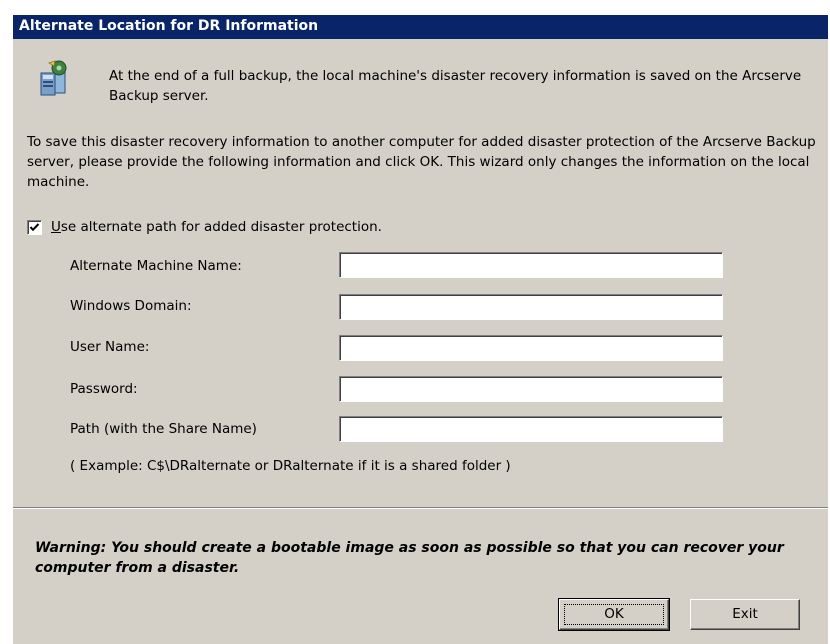  Describe the element at coordinates (131, 306) in the screenshot. I see `windows-domain-label: Windows Domain:` at that location.